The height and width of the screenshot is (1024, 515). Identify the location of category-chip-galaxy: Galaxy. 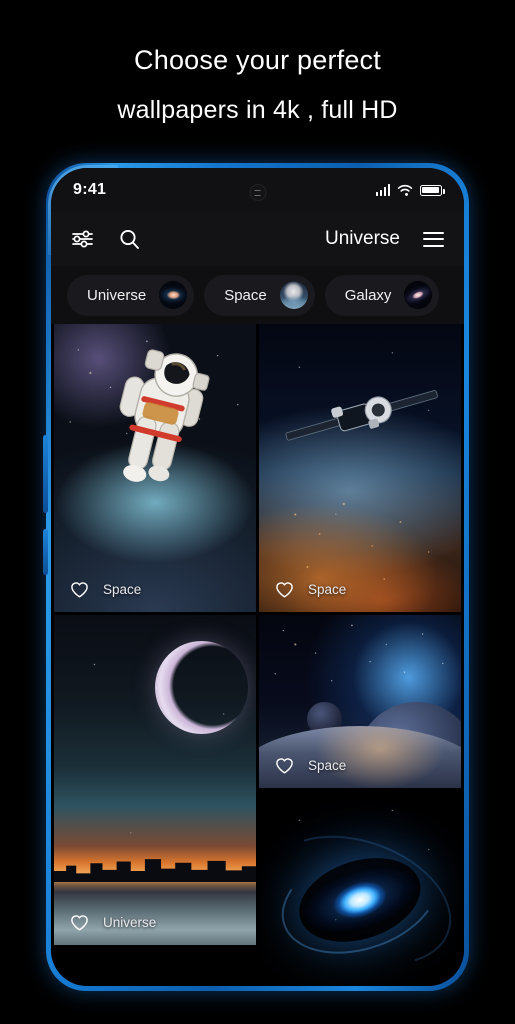
(382, 295).